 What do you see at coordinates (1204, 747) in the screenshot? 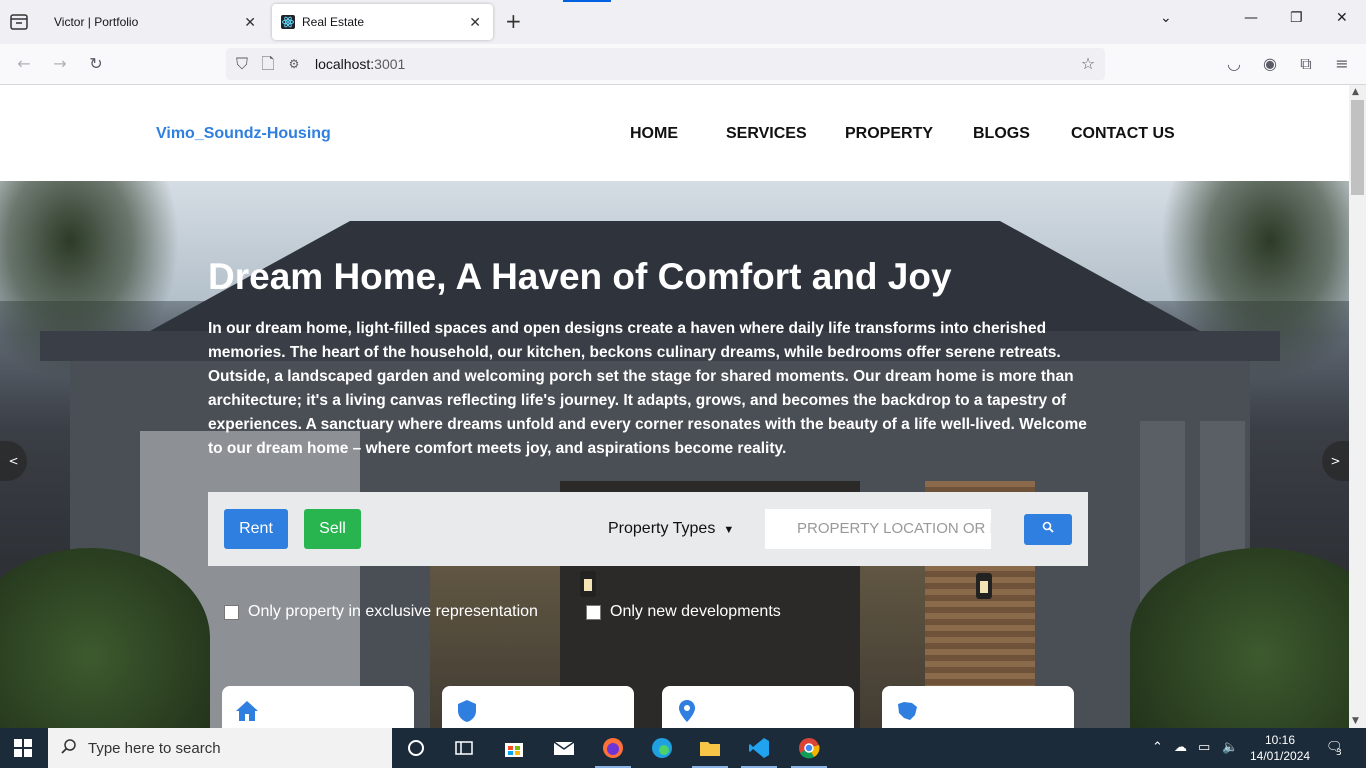
I see `battery-icon: ▭` at bounding box center [1204, 747].